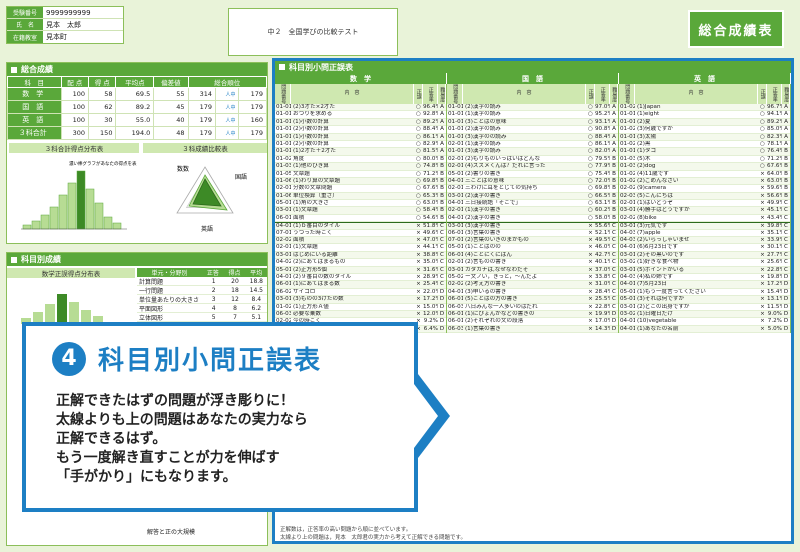 The height and width of the screenshot is (552, 800). I want to click on unit-row: 立体図形 5 7 5.1, so click(202, 317).